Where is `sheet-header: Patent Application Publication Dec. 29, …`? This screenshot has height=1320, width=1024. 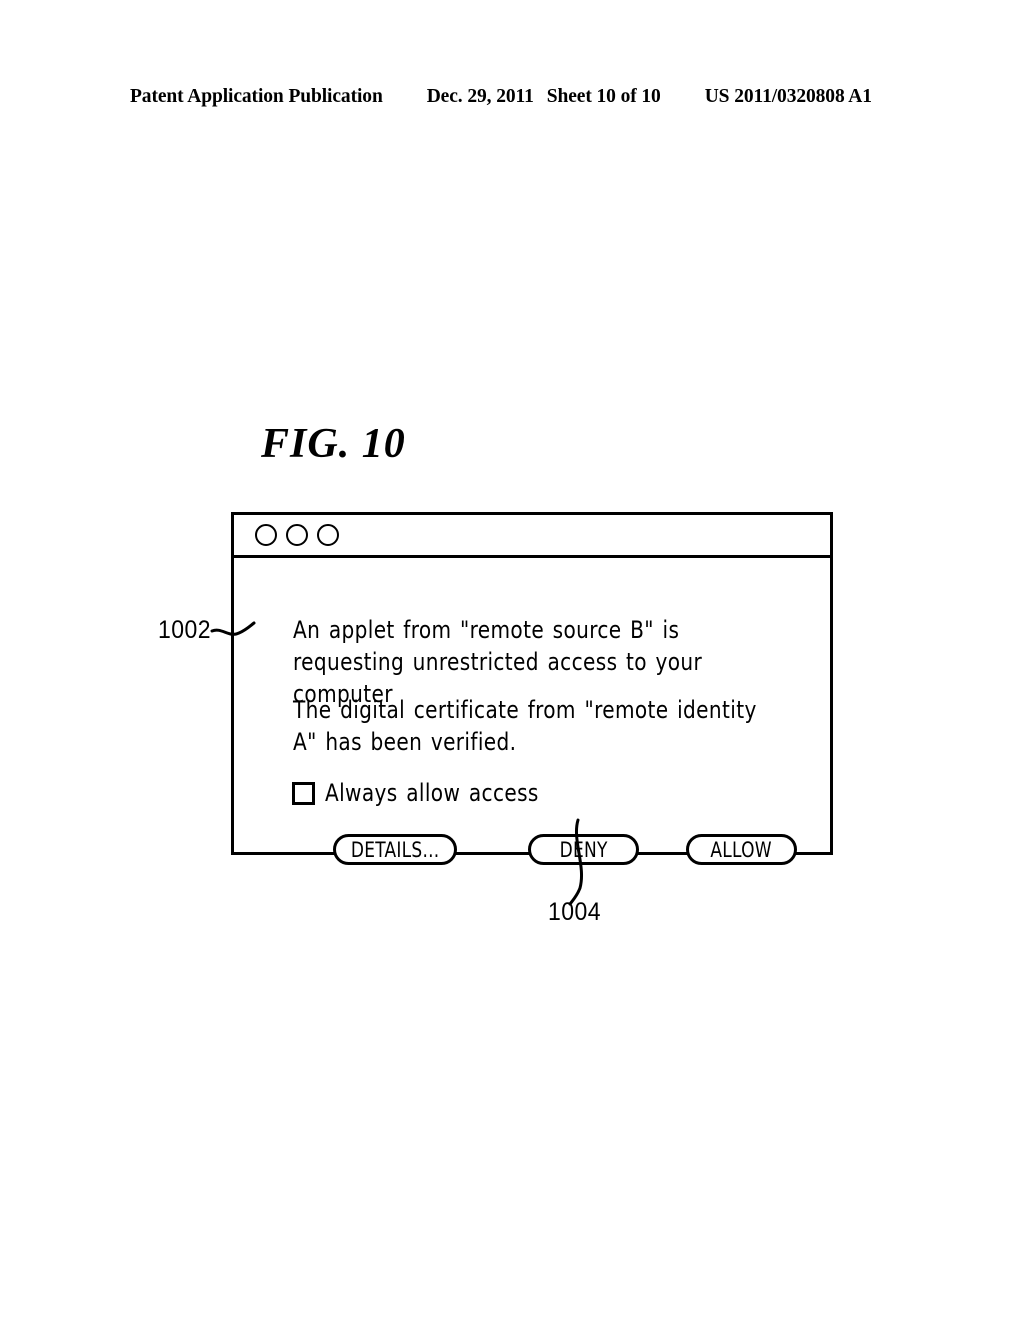
sheet-header: Patent Application Publication Dec. 29, … is located at coordinates (510, 99).